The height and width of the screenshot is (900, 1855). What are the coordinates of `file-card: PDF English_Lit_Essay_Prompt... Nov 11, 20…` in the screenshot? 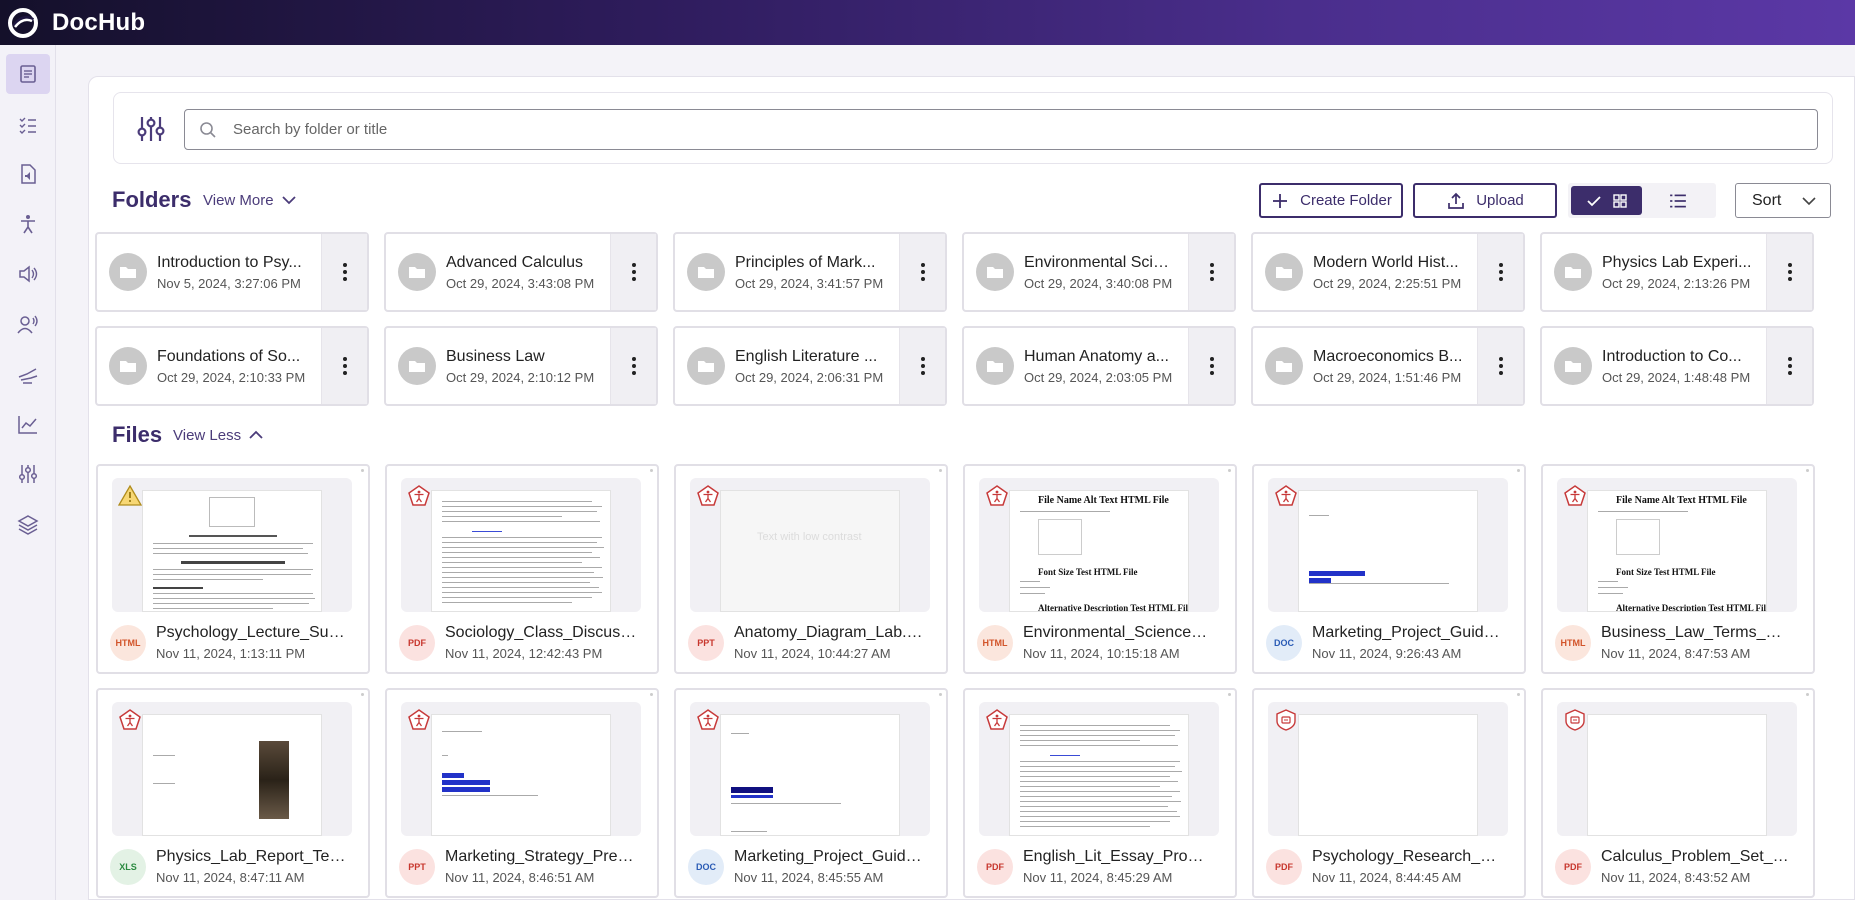 It's located at (1100, 793).